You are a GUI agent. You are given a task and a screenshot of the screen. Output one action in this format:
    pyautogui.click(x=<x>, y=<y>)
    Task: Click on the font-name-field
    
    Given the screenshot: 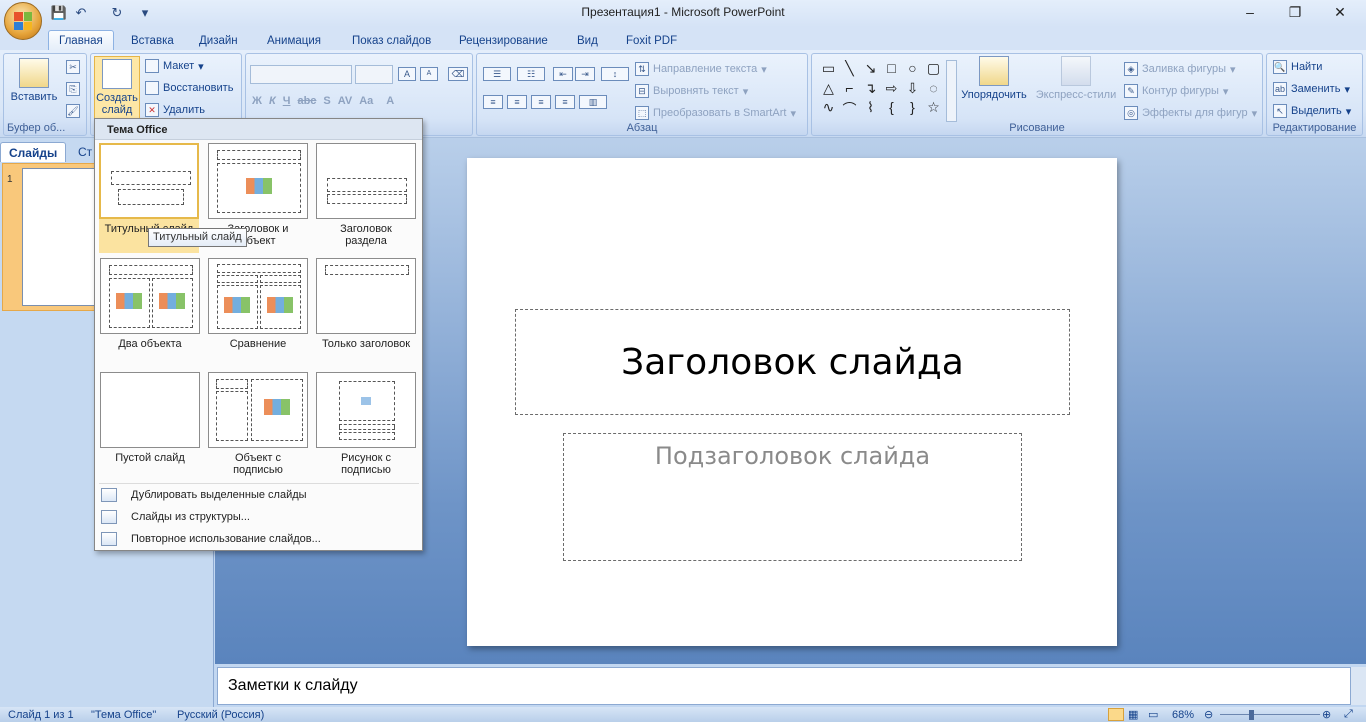 What is the action you would take?
    pyautogui.click(x=301, y=74)
    